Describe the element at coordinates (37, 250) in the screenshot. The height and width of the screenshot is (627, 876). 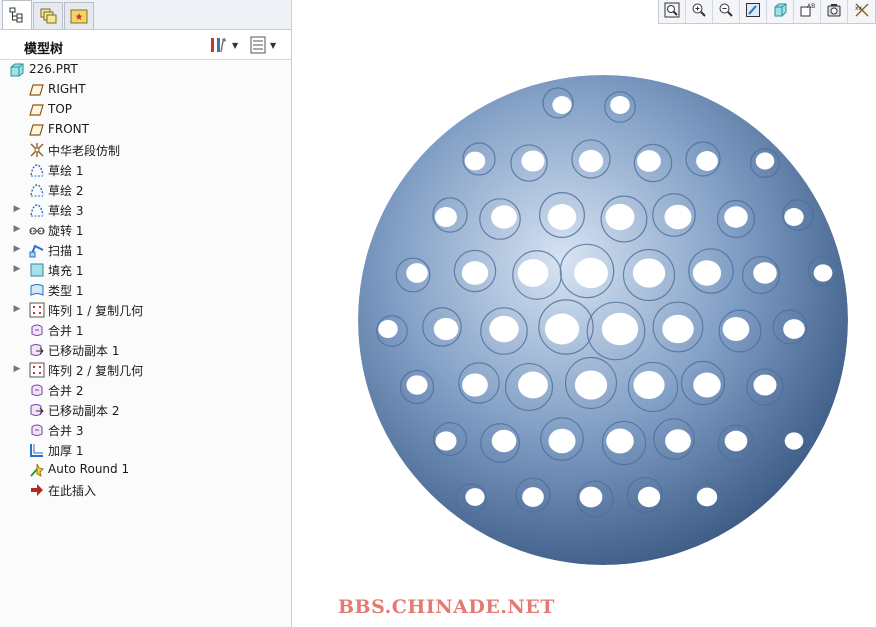
I see `sweep-icon` at that location.